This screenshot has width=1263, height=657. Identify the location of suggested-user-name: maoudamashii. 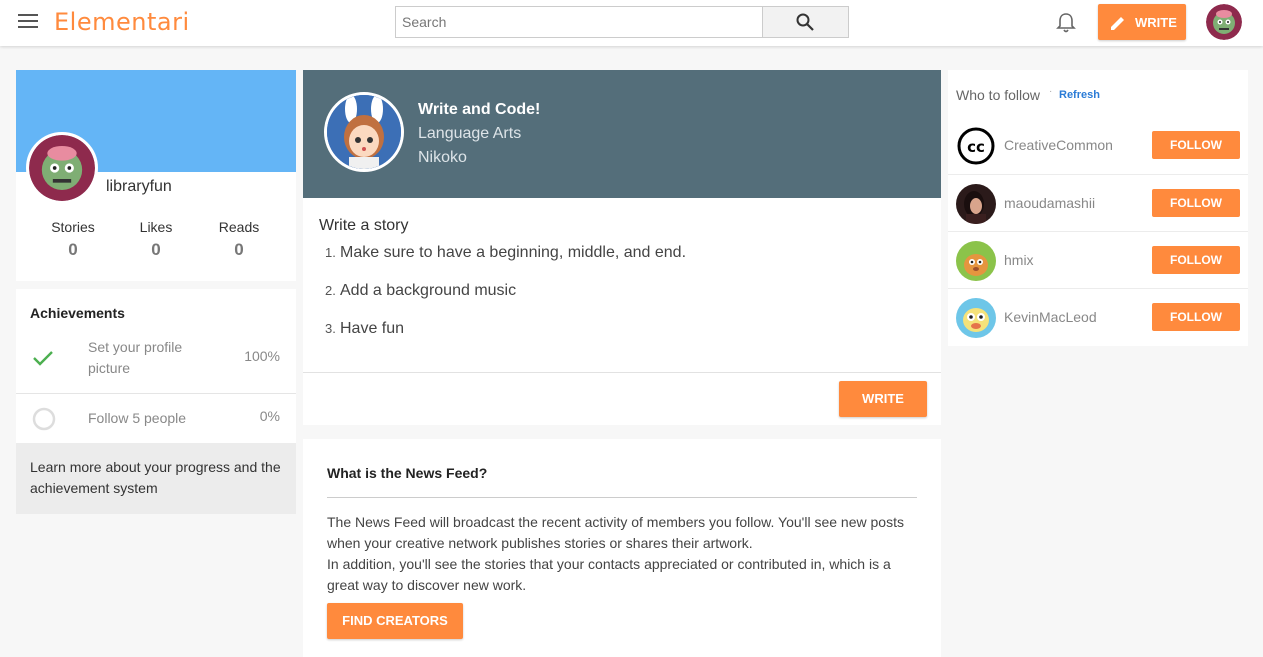
(1049, 203).